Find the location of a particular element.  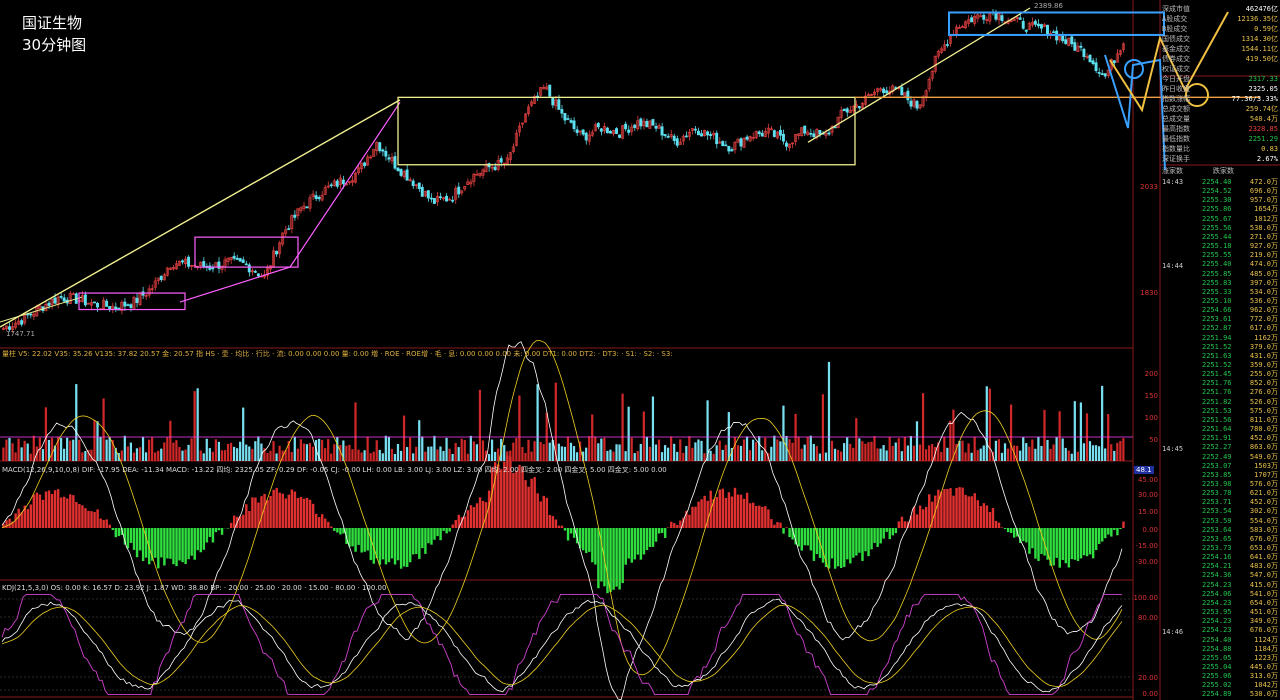

stat-value: 1544.11亿 is located at coordinates (1259, 49).